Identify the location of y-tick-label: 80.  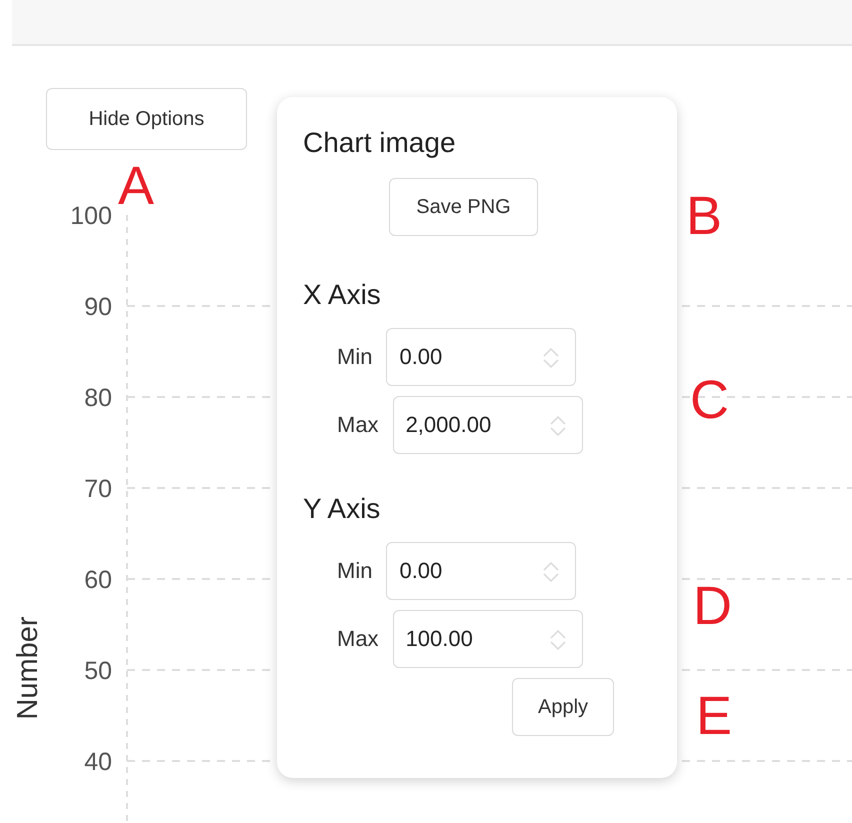
(98, 398).